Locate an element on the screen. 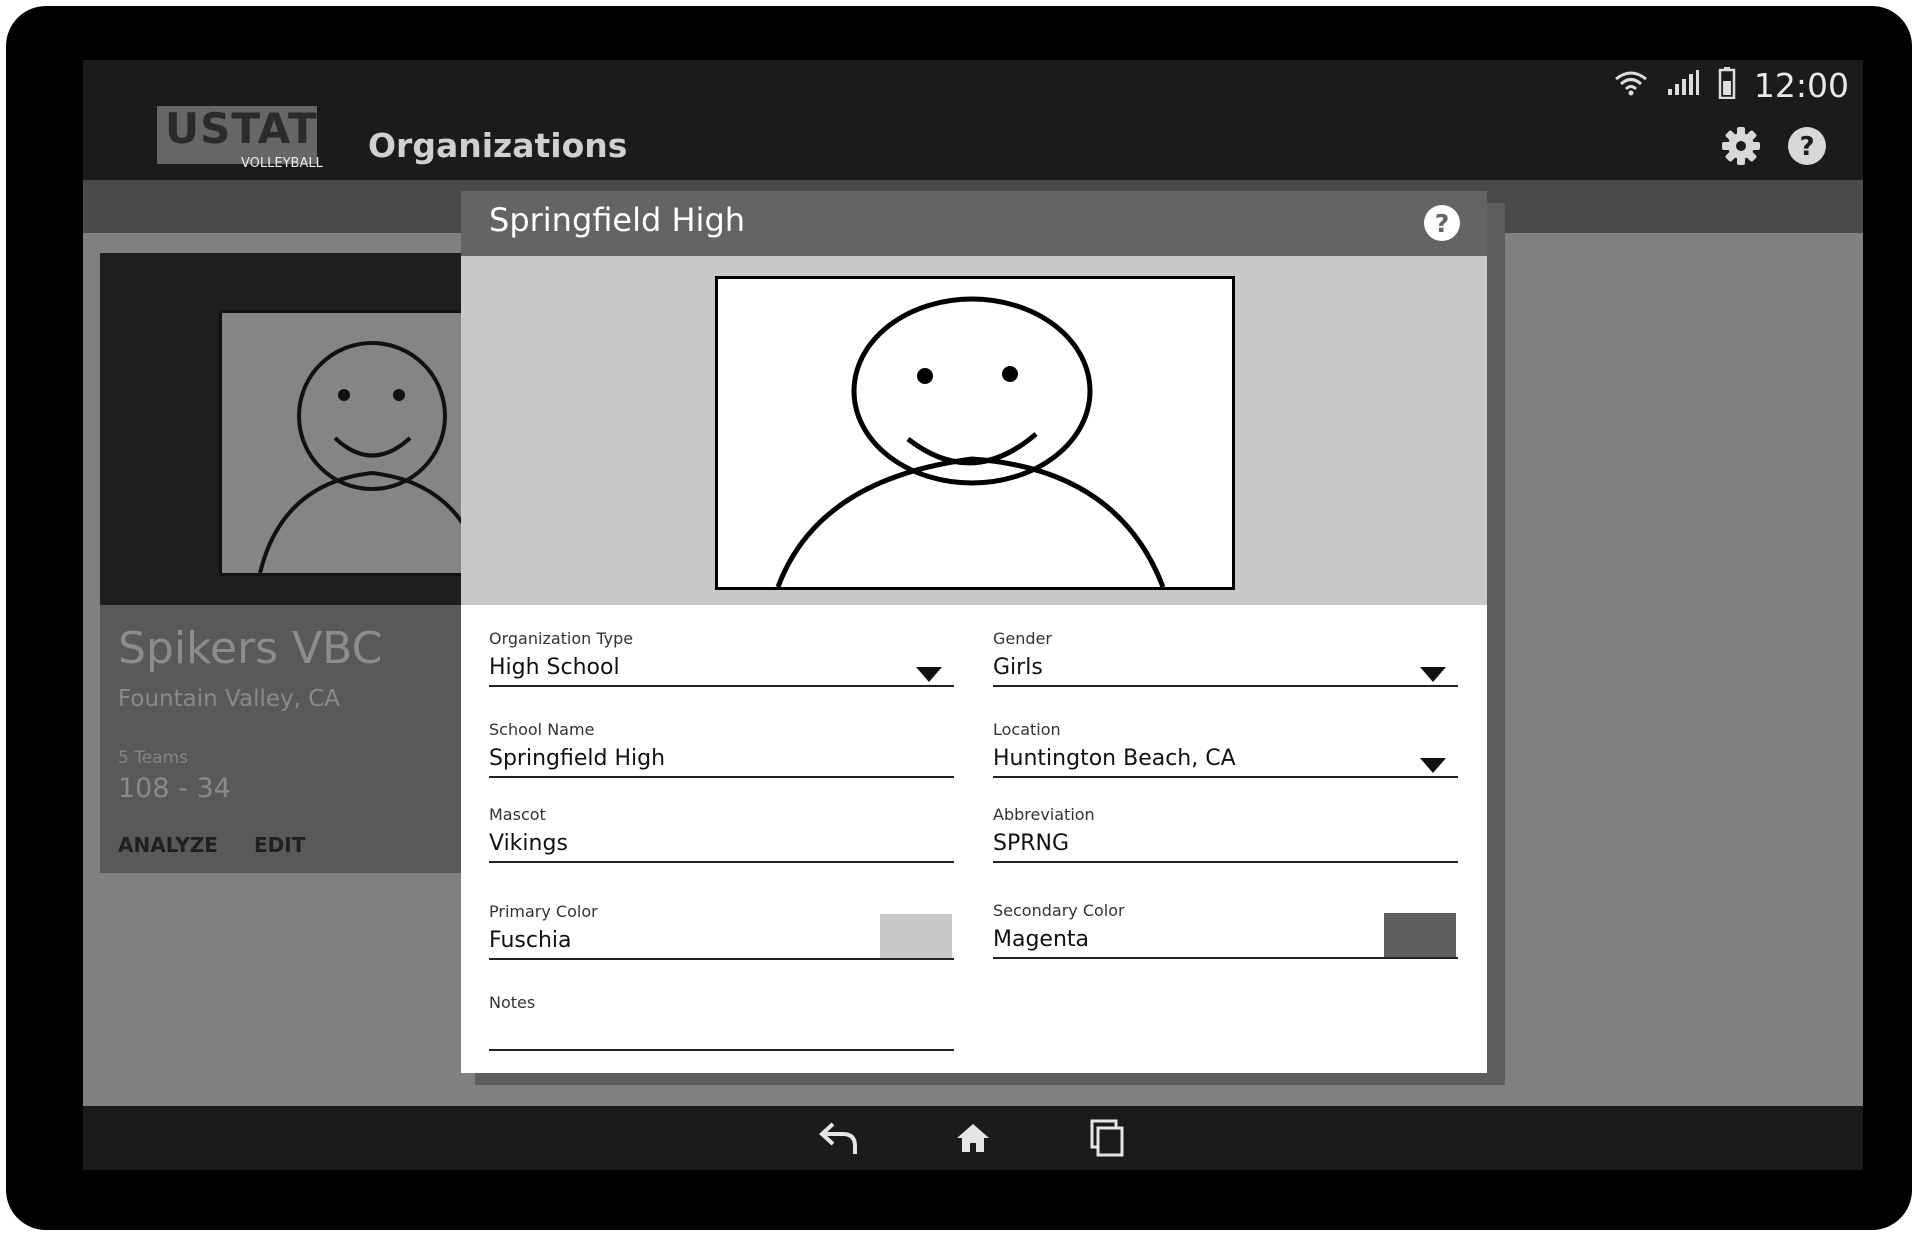 Image resolution: width=1920 pixels, height=1238 pixels. field-label: Mascot is located at coordinates (517, 814).